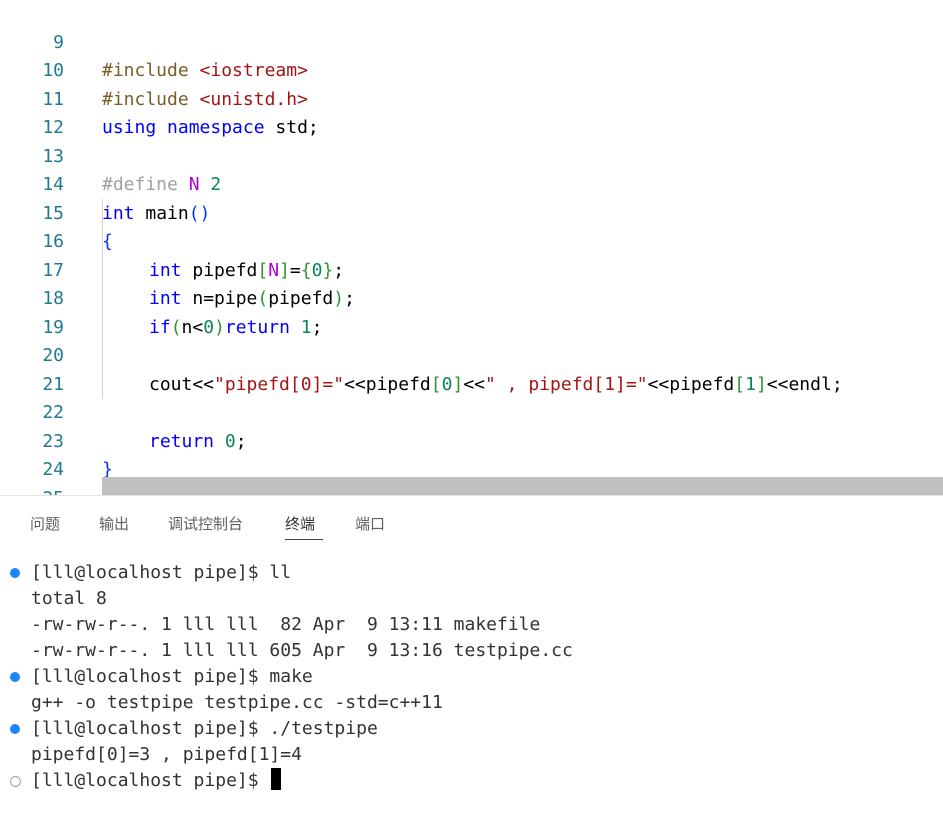 Image resolution: width=943 pixels, height=829 pixels. Describe the element at coordinates (471, 311) in the screenshot. I see `code-line-19: 19` at that location.